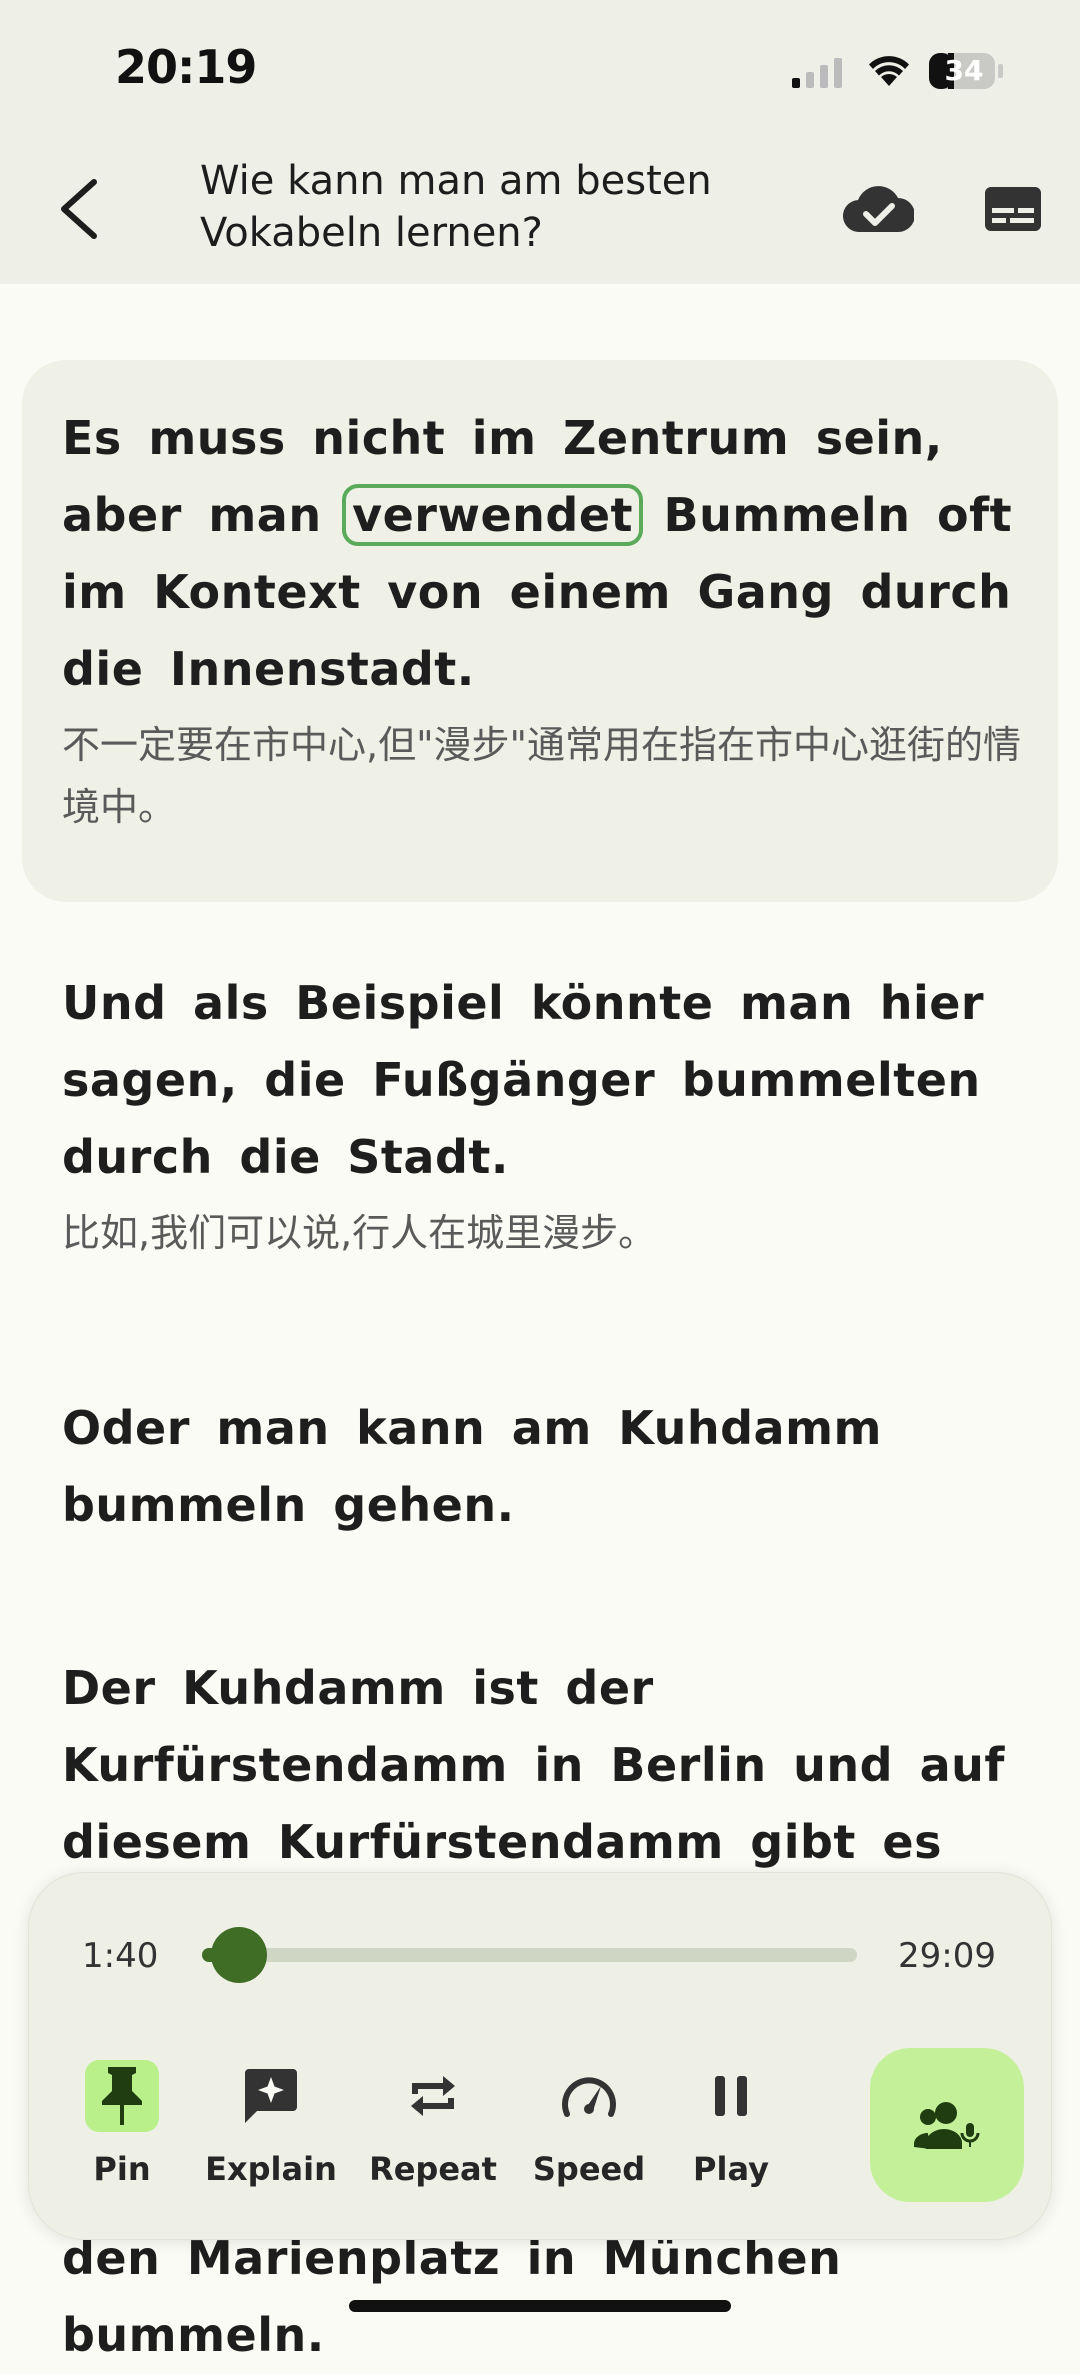 This screenshot has height=2374, width=1080. I want to click on speed-label: Speed, so click(589, 2169).